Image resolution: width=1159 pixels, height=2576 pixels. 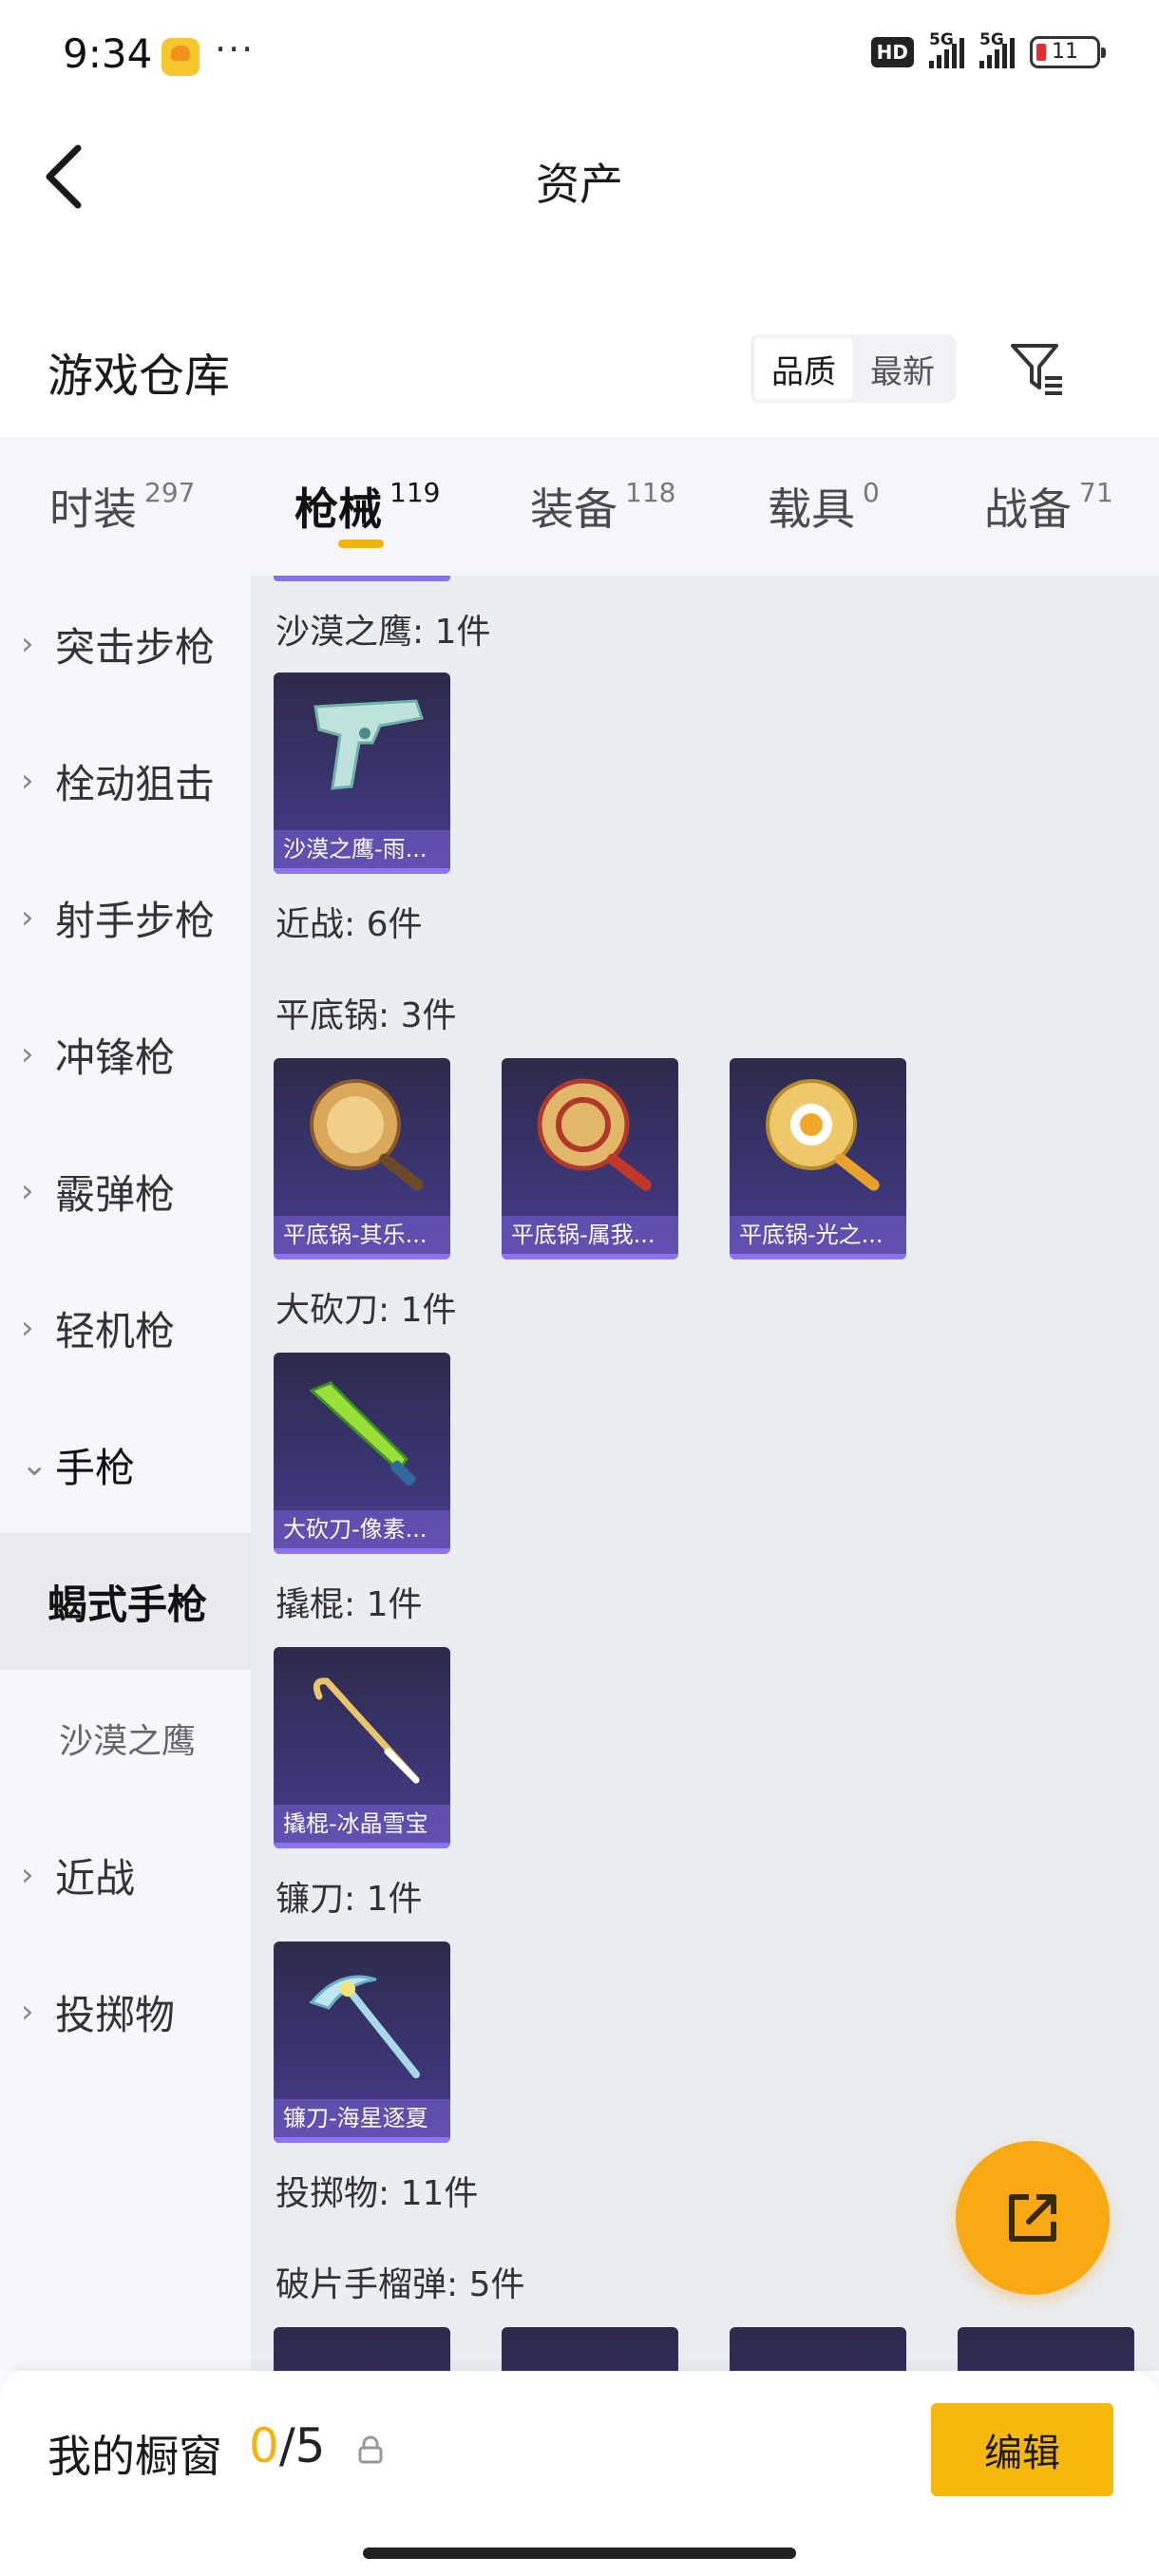 What do you see at coordinates (125, 1054) in the screenshot?
I see `sidebar-item-smg: › 冲锋枪` at bounding box center [125, 1054].